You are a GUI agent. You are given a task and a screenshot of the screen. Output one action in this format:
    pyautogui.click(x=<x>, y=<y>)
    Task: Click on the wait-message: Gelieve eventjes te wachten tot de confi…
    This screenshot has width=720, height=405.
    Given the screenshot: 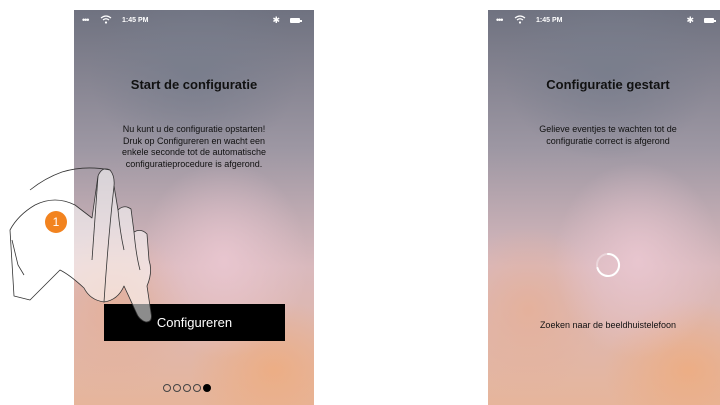 What is the action you would take?
    pyautogui.click(x=608, y=135)
    